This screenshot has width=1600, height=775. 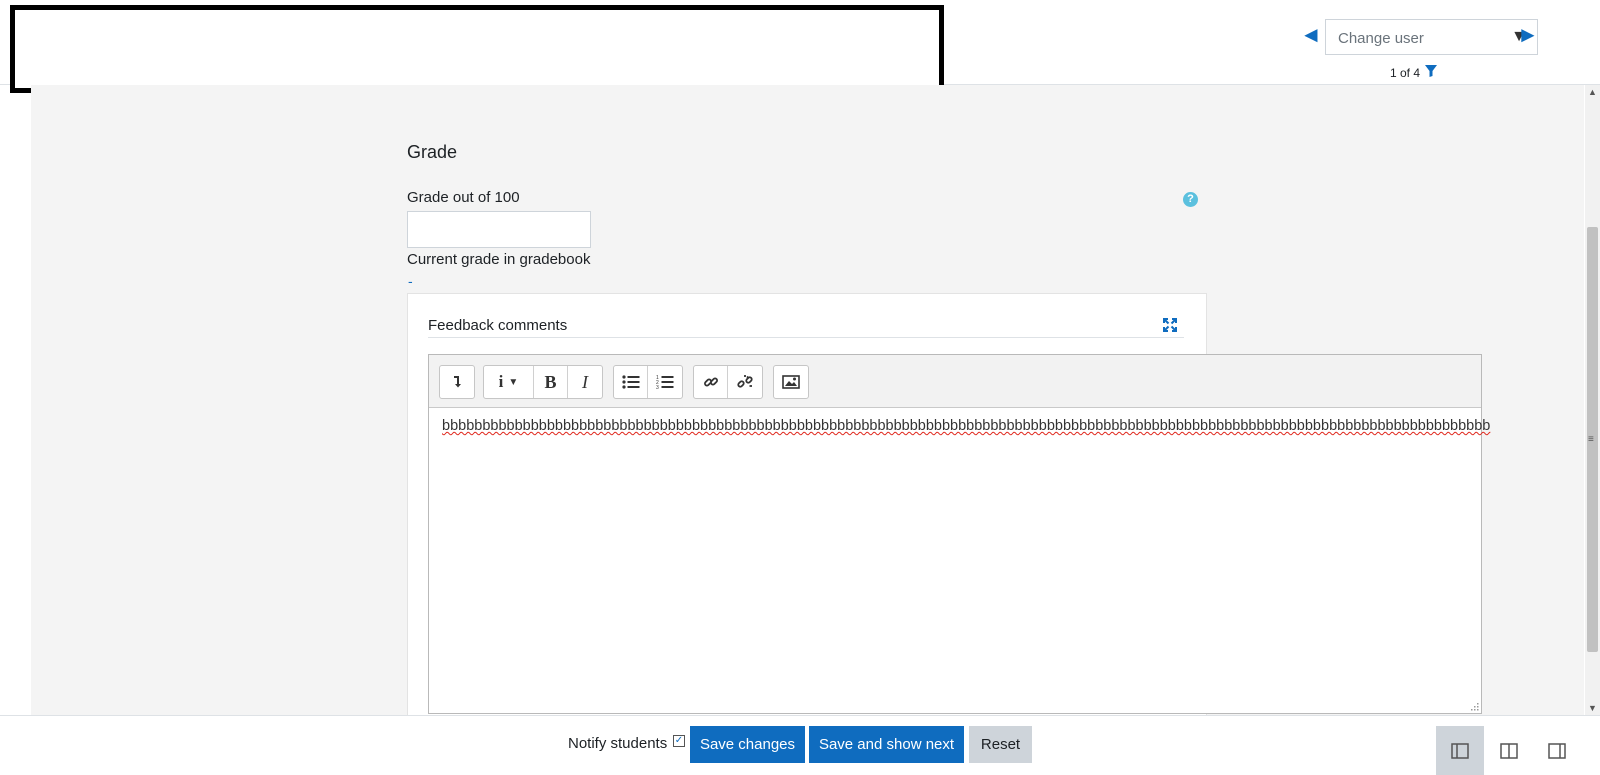 What do you see at coordinates (498, 325) in the screenshot?
I see `feedback-comments-label: Feedback comments` at bounding box center [498, 325].